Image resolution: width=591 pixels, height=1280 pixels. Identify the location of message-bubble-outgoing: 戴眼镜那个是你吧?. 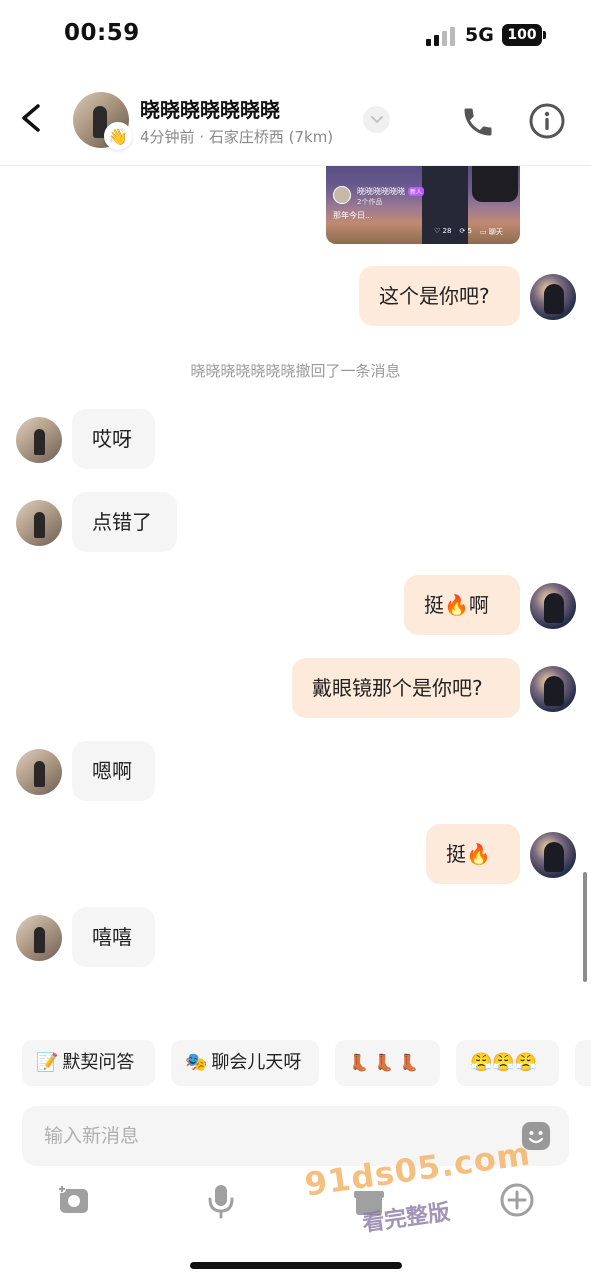
(406, 688).